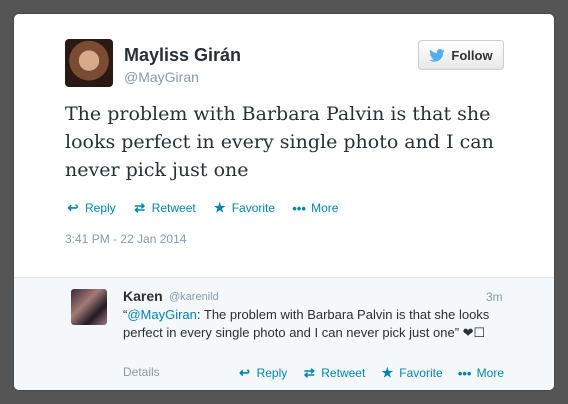 The width and height of the screenshot is (568, 404). Describe the element at coordinates (161, 77) in the screenshot. I see `author-handle: @MayGiran` at that location.